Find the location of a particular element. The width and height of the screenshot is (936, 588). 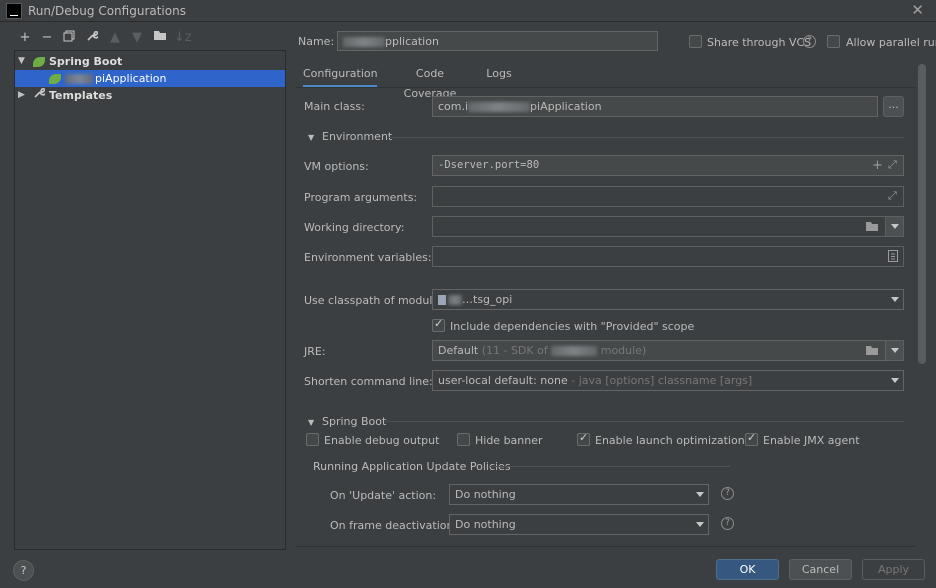

tab-configuration: Configuration is located at coordinates (340, 76).